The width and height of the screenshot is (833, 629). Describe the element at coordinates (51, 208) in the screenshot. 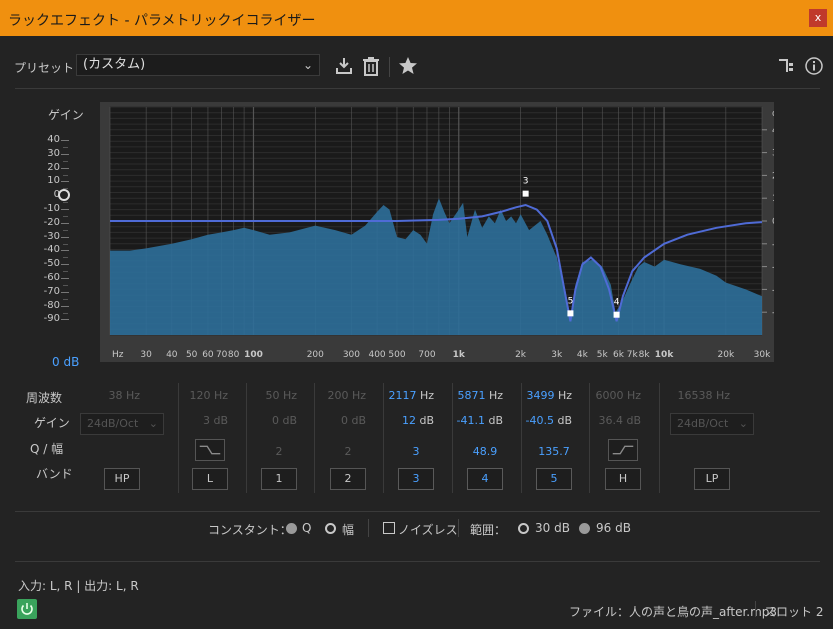

I see `gain-tick-label: -10` at that location.